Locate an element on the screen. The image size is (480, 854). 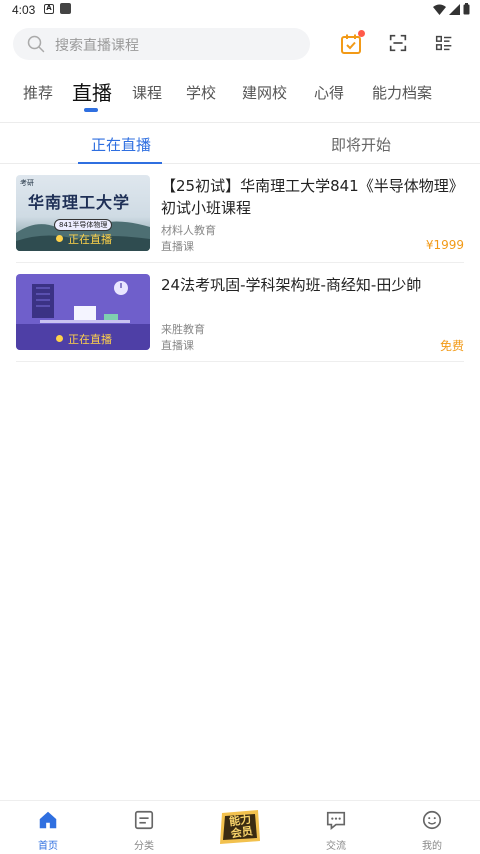
bottom-nav-label: 分类 is located at coordinates (144, 846).